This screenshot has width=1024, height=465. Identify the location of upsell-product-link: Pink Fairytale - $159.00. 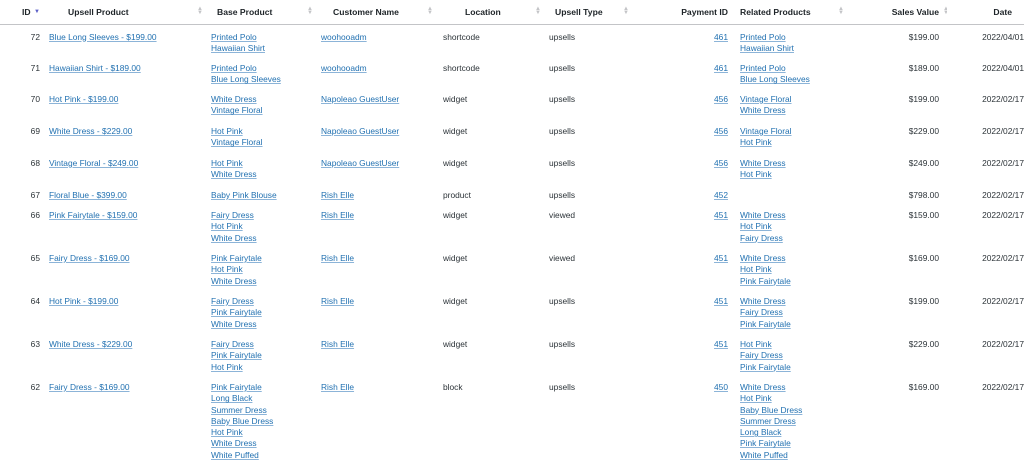
(126, 215).